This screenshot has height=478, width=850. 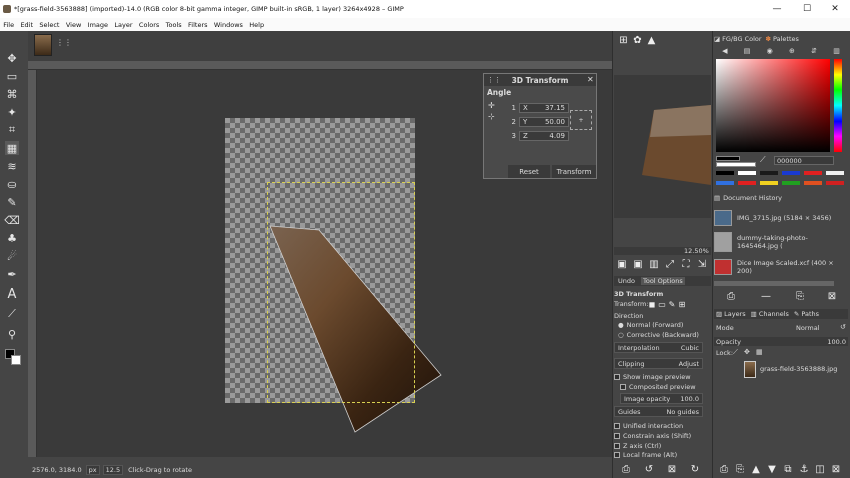 What do you see at coordinates (658, 387) in the screenshot?
I see `composited-checkbox: Composited preview` at bounding box center [658, 387].